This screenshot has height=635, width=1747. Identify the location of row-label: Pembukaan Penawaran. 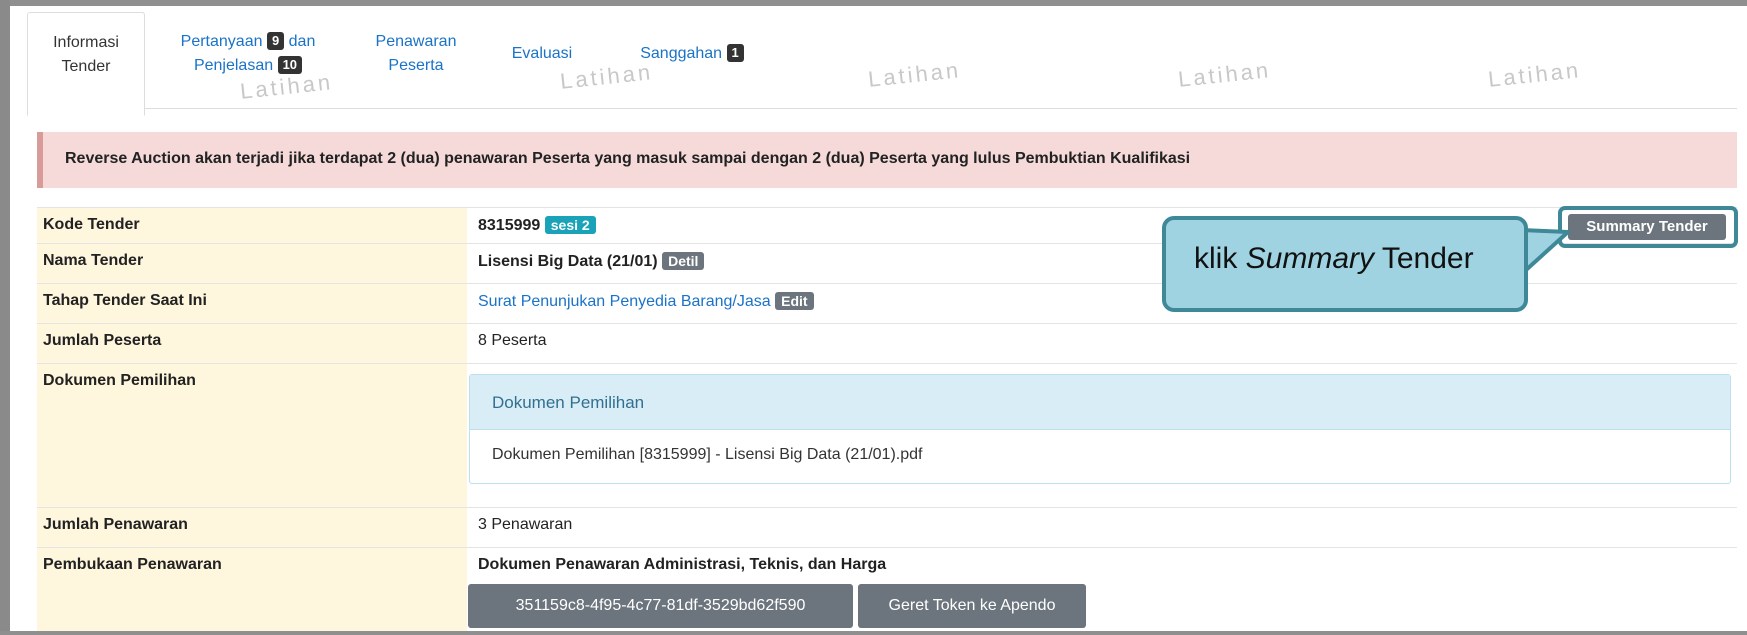
(252, 591).